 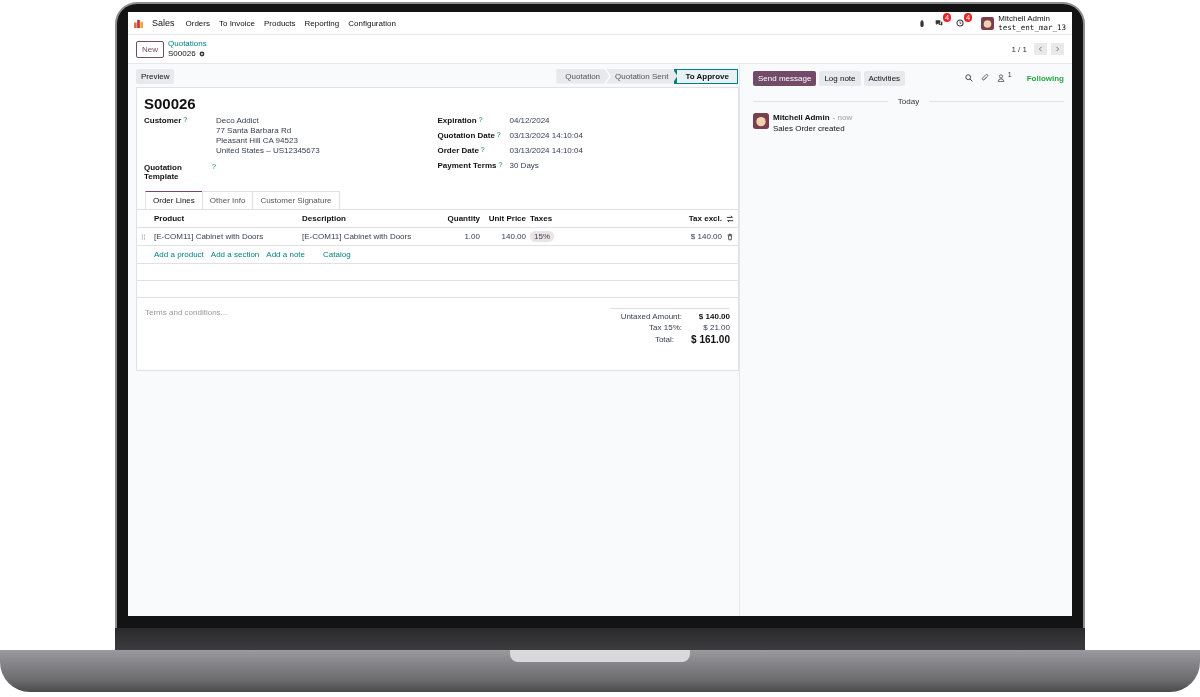 I want to click on record-title: S00026, so click(x=170, y=104).